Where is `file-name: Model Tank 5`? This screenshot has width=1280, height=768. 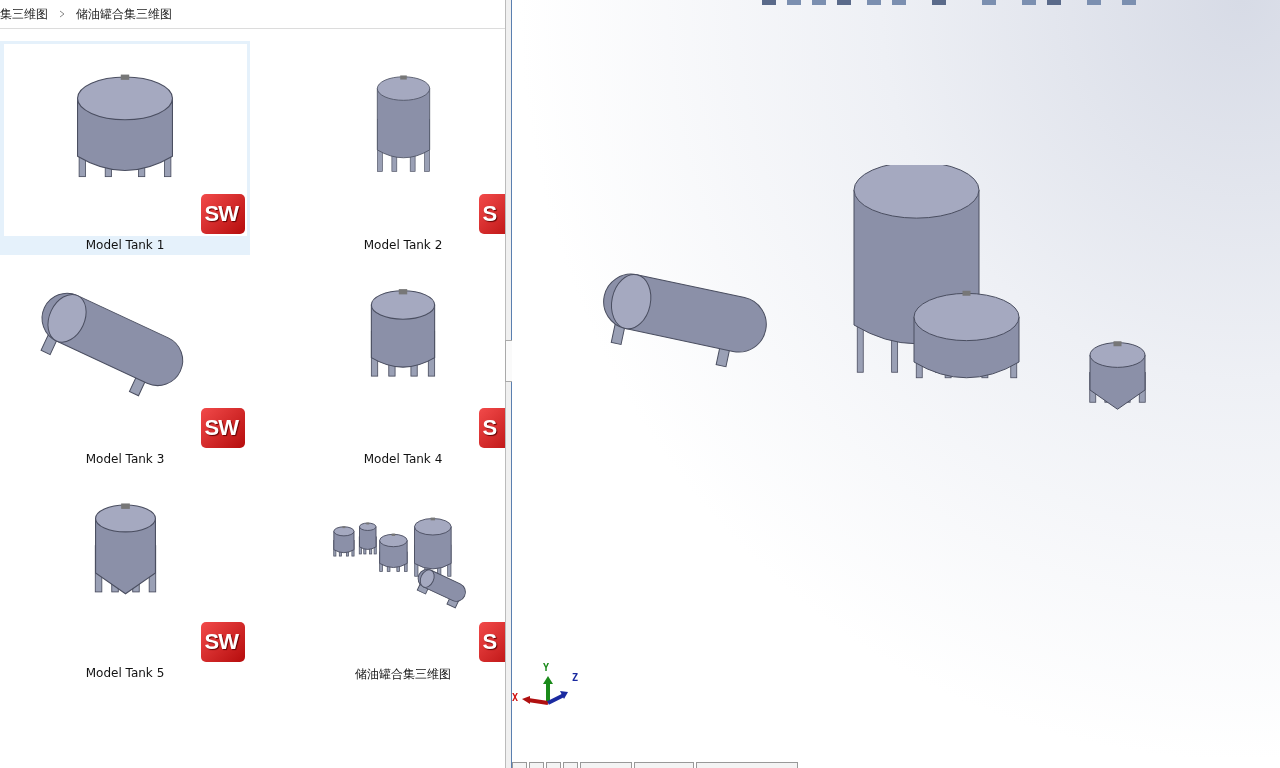
file-name: Model Tank 5 is located at coordinates (125, 673).